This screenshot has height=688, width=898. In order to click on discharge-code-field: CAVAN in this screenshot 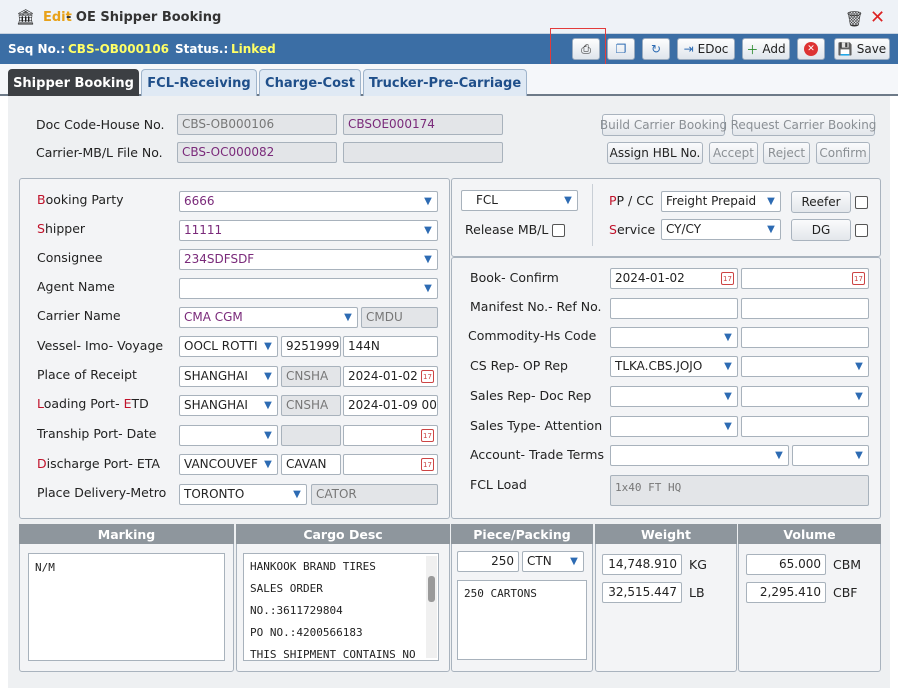, I will do `click(311, 464)`.